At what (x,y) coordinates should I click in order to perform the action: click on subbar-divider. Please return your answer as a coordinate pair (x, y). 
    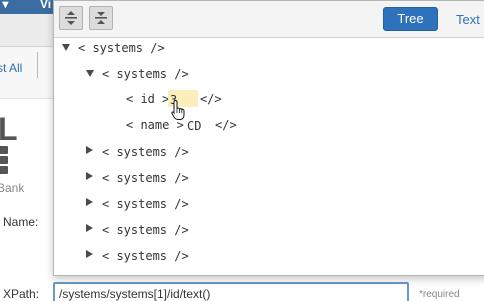
    Looking at the image, I should click on (37, 65).